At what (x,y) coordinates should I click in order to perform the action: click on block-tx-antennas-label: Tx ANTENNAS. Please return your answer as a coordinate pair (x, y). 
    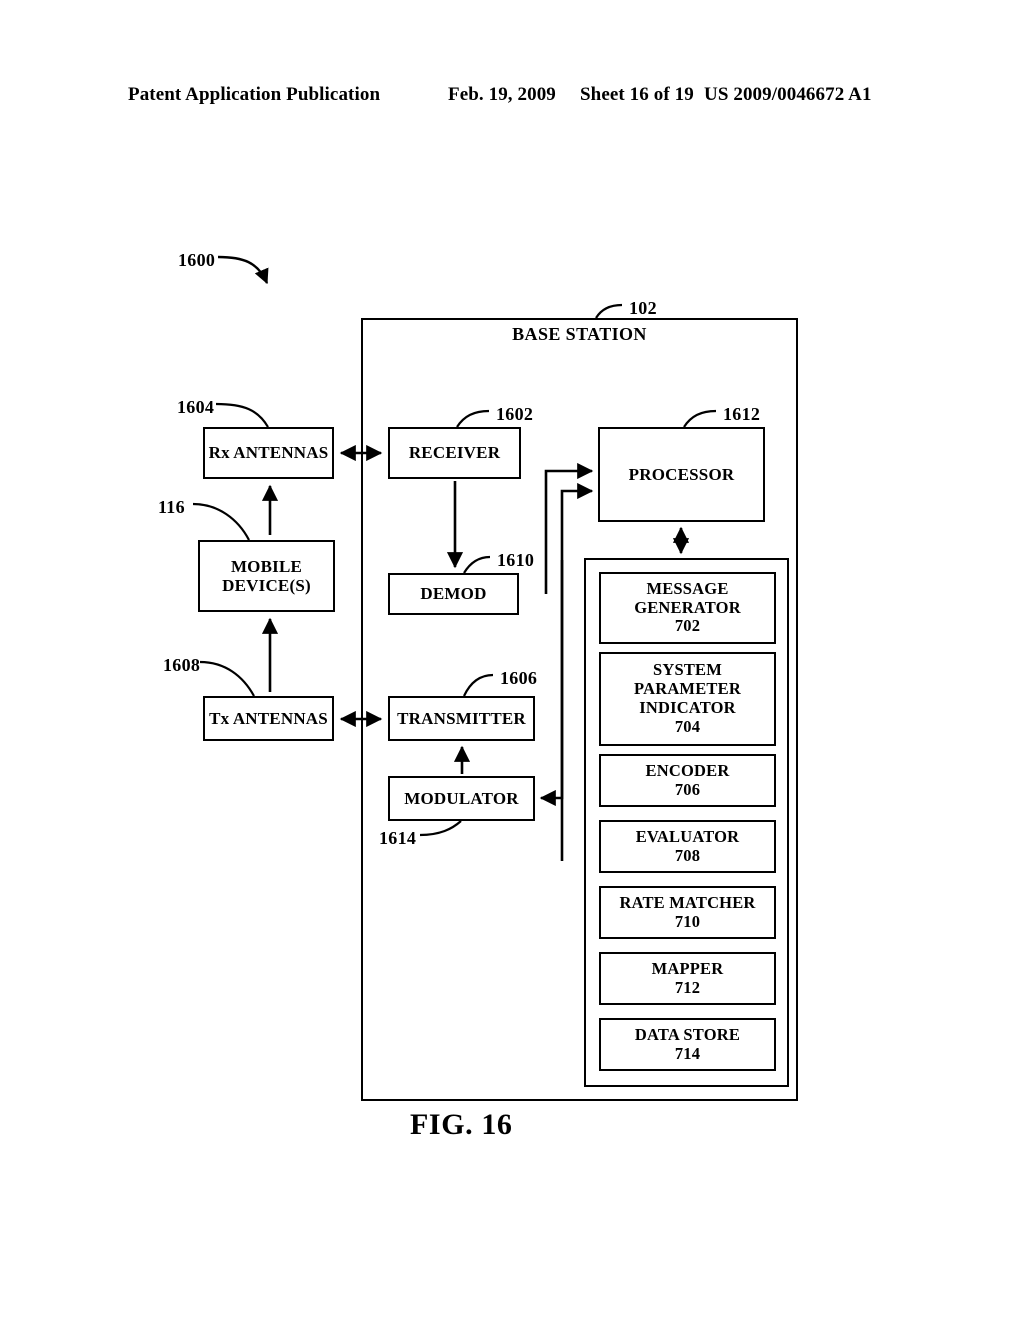
    Looking at the image, I should click on (268, 718).